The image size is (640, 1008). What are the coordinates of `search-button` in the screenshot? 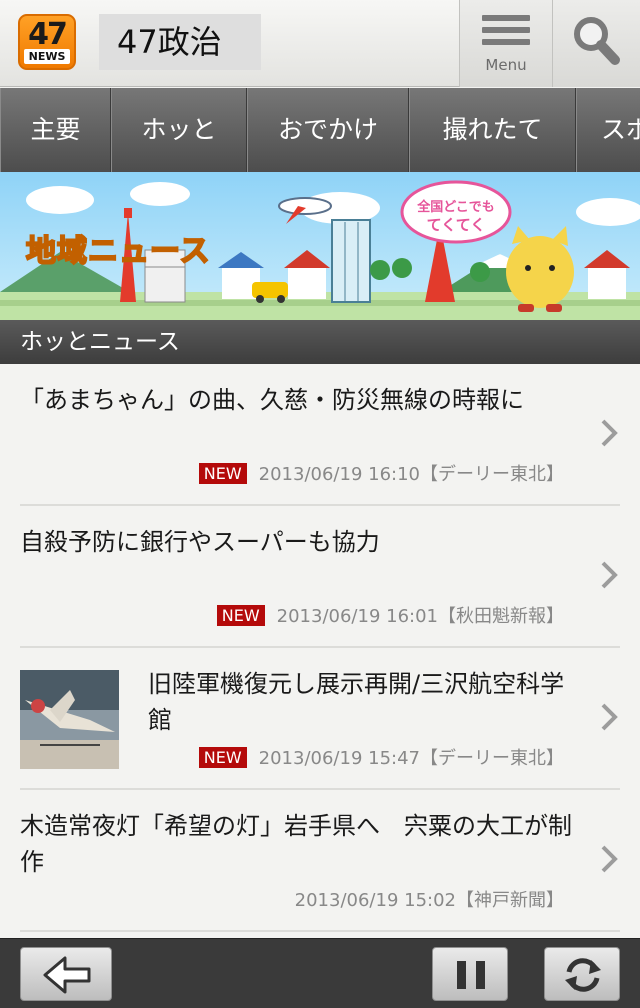 It's located at (596, 43).